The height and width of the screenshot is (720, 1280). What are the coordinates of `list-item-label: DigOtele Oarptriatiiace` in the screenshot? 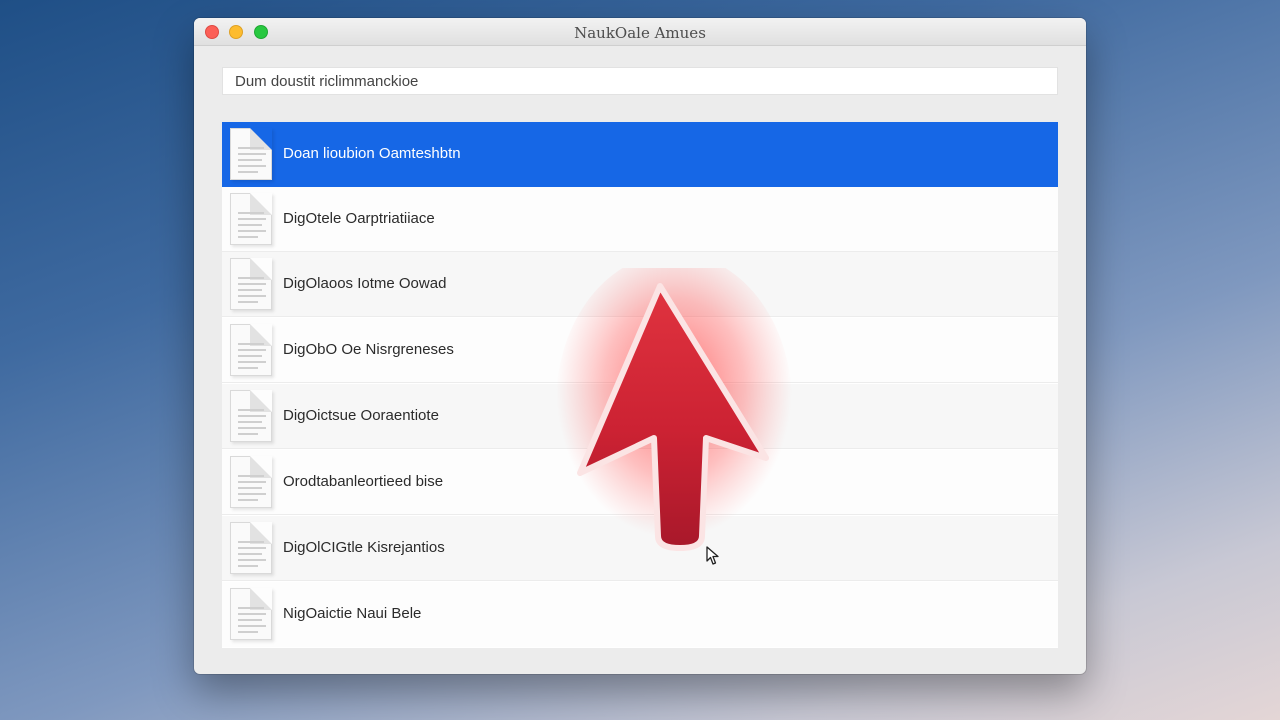 It's located at (359, 218).